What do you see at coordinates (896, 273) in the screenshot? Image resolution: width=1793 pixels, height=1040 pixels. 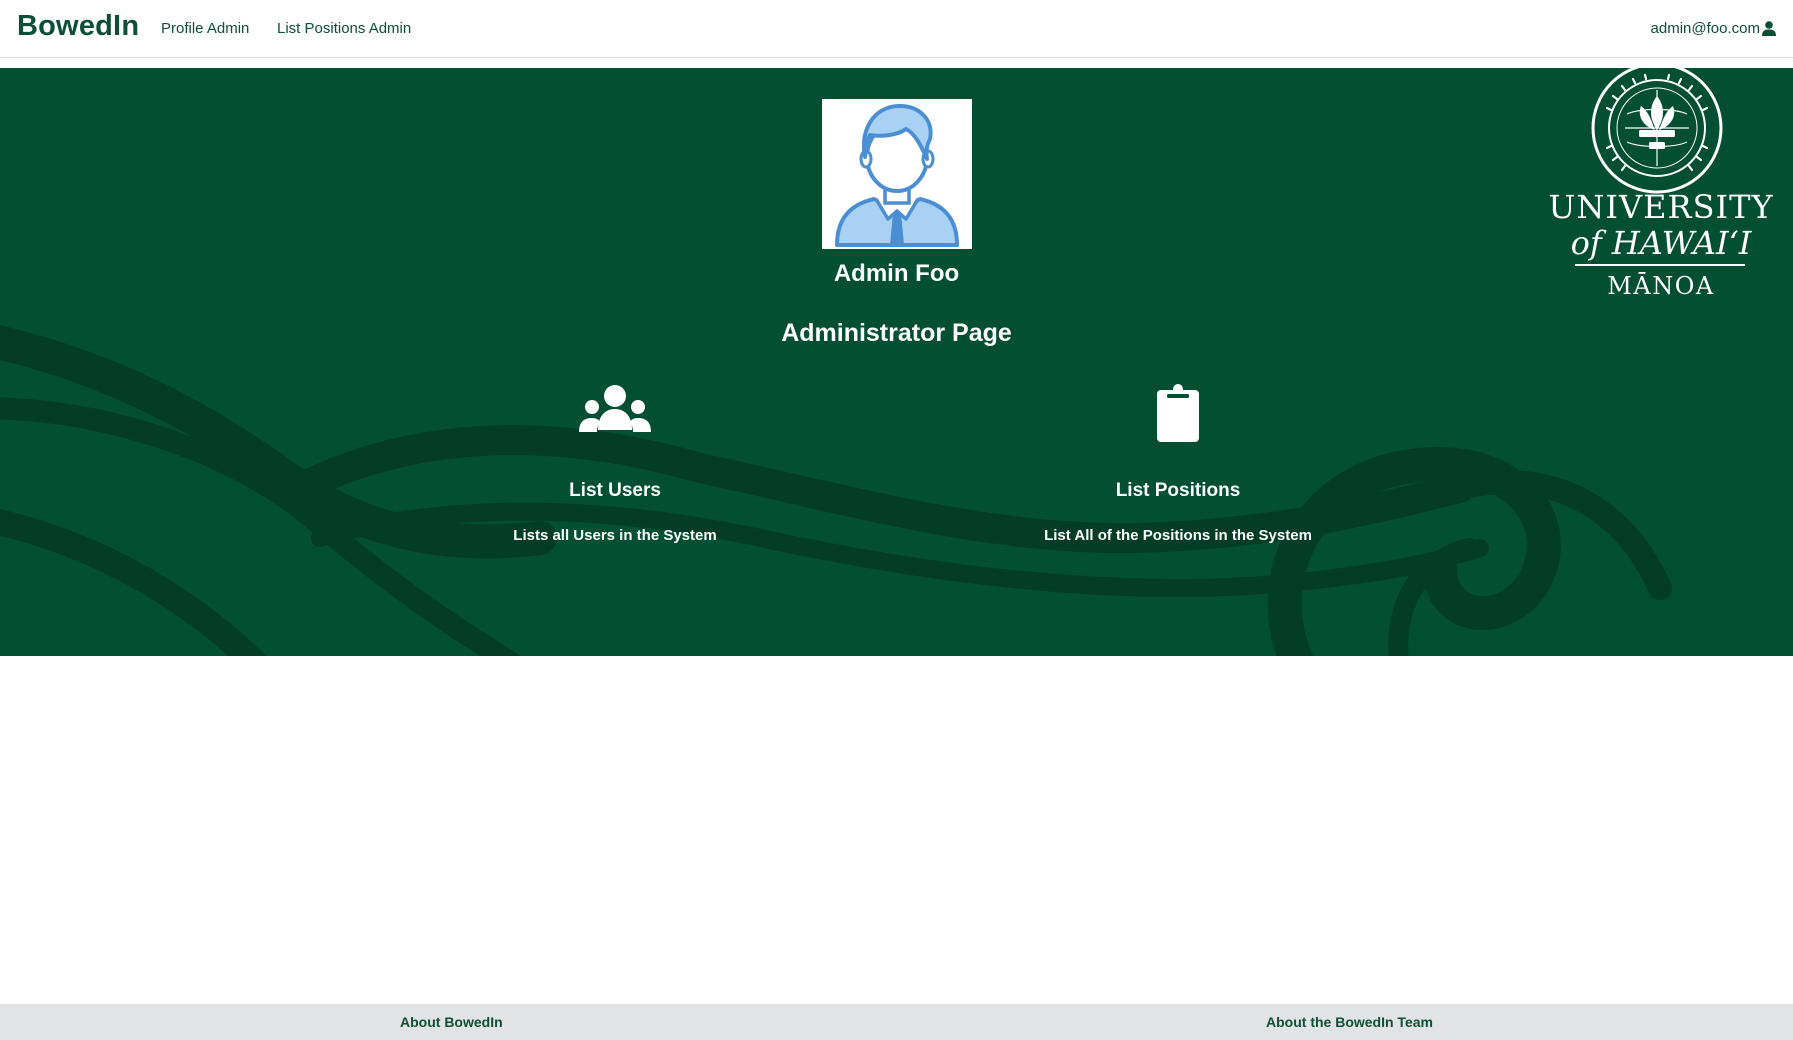 I see `profile-name: Admin Foo` at bounding box center [896, 273].